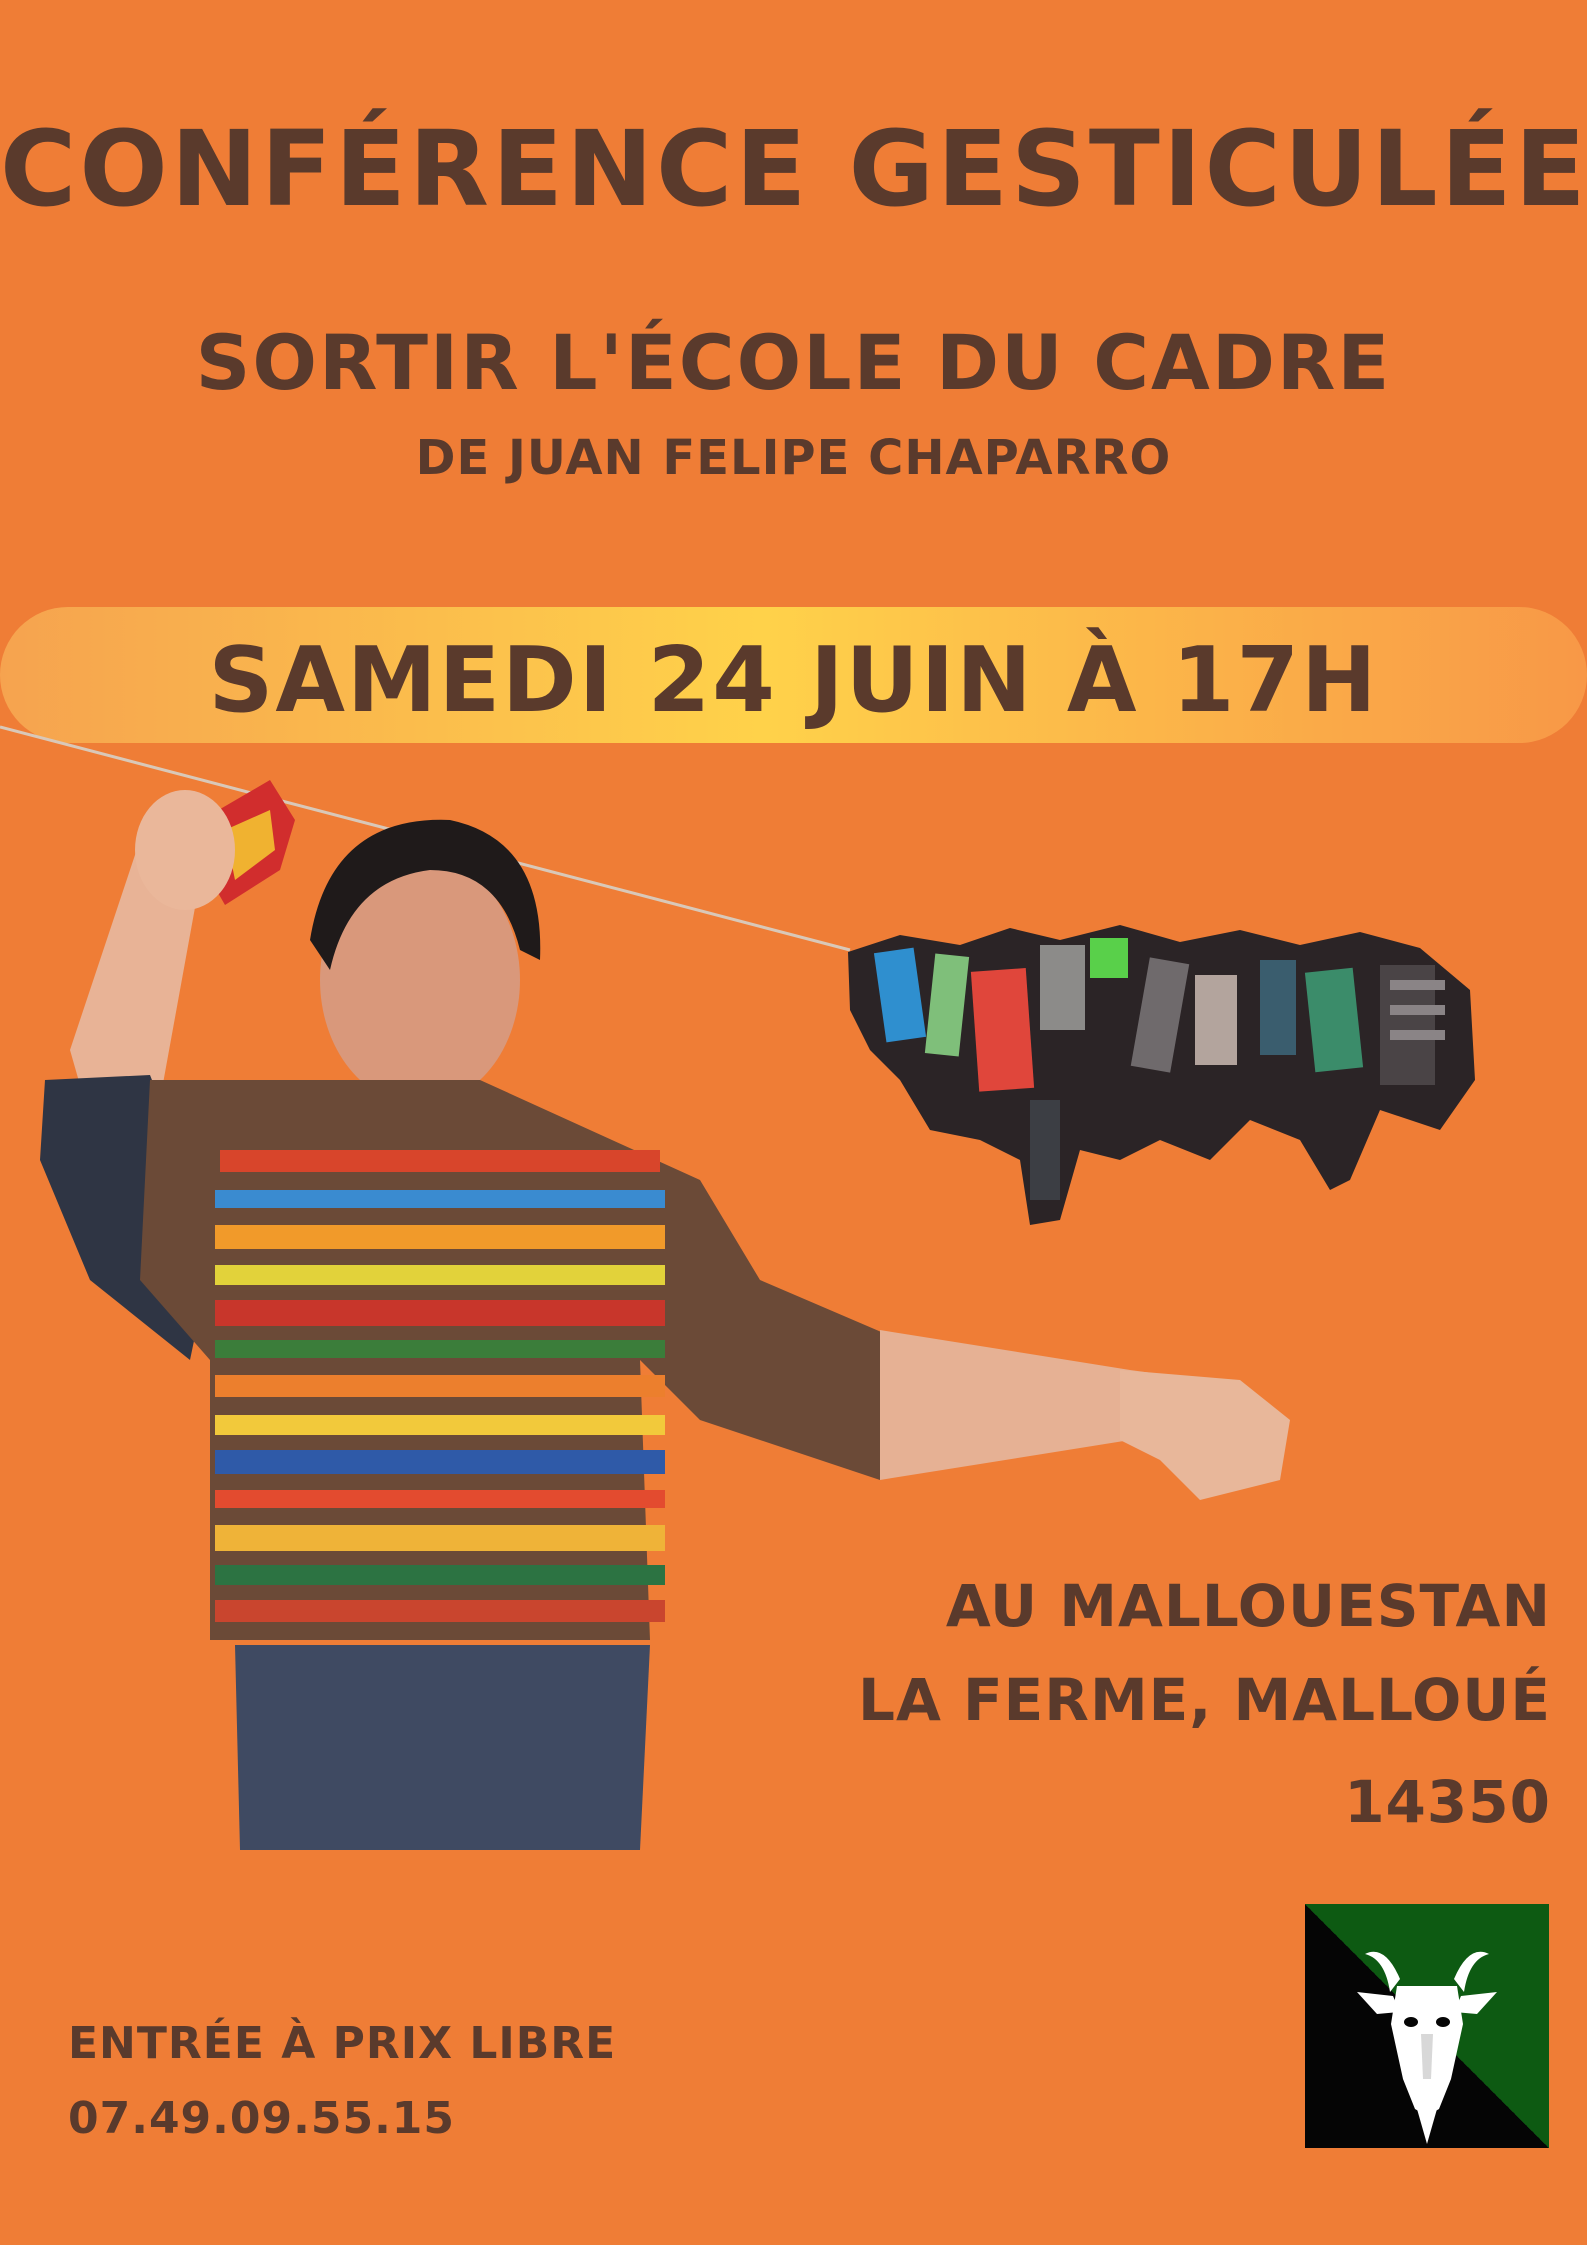 The height and width of the screenshot is (2245, 1587). Describe the element at coordinates (342, 2043) in the screenshot. I see `entry-price: Entrée à prix libre` at that location.